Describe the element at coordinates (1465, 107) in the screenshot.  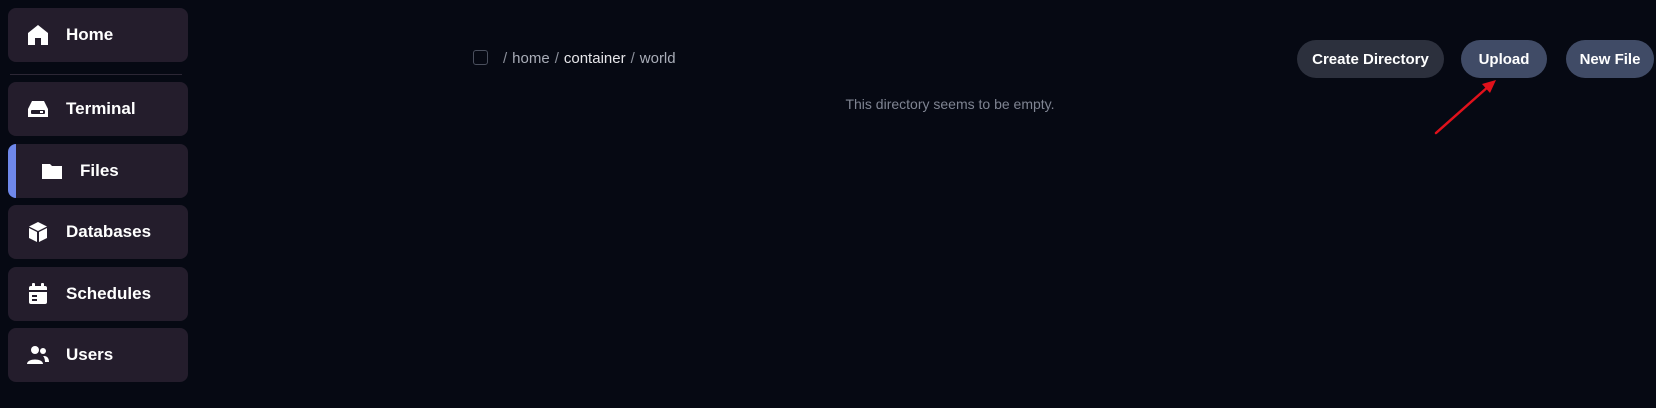
I see `annotation-arrow-icon` at that location.